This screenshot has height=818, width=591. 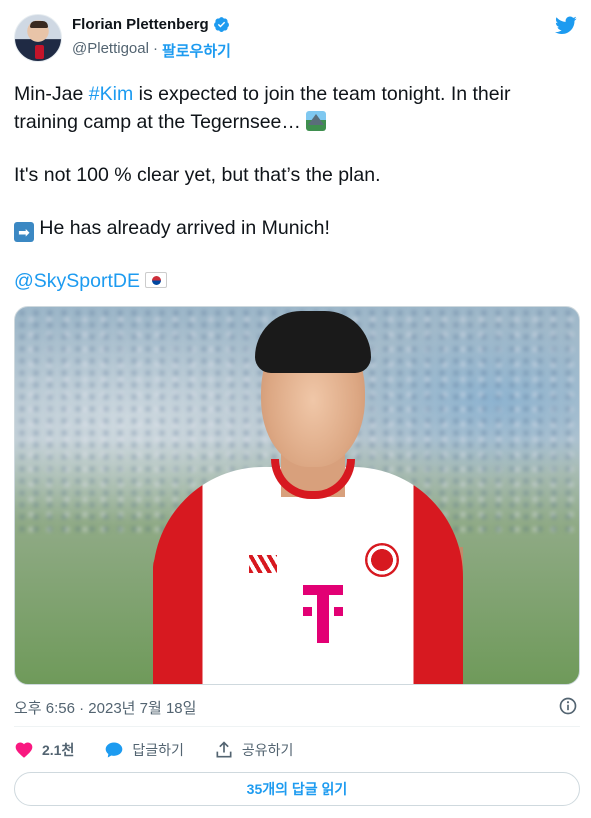 I want to click on follow-button: 팔로우하기, so click(x=196, y=50).